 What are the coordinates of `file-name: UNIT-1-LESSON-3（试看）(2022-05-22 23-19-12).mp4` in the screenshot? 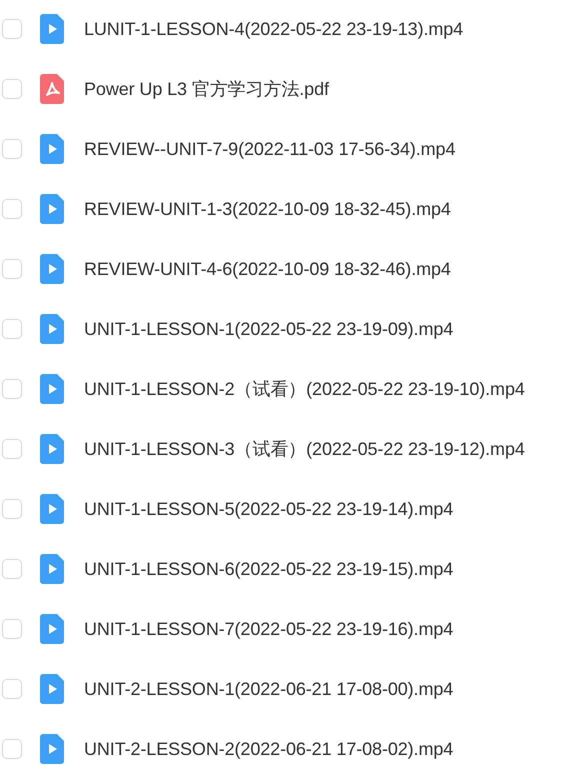 It's located at (304, 449).